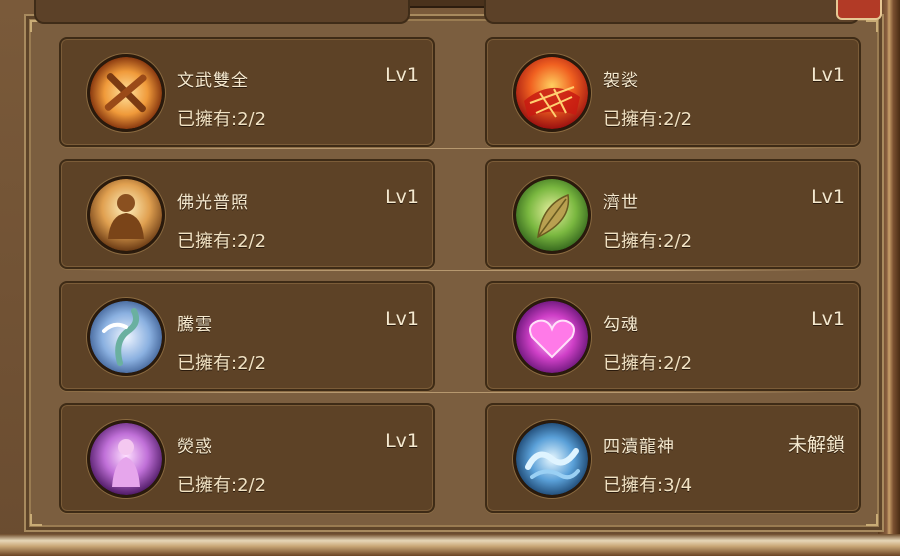  Describe the element at coordinates (552, 459) in the screenshot. I see `water-dragon-icon` at that location.